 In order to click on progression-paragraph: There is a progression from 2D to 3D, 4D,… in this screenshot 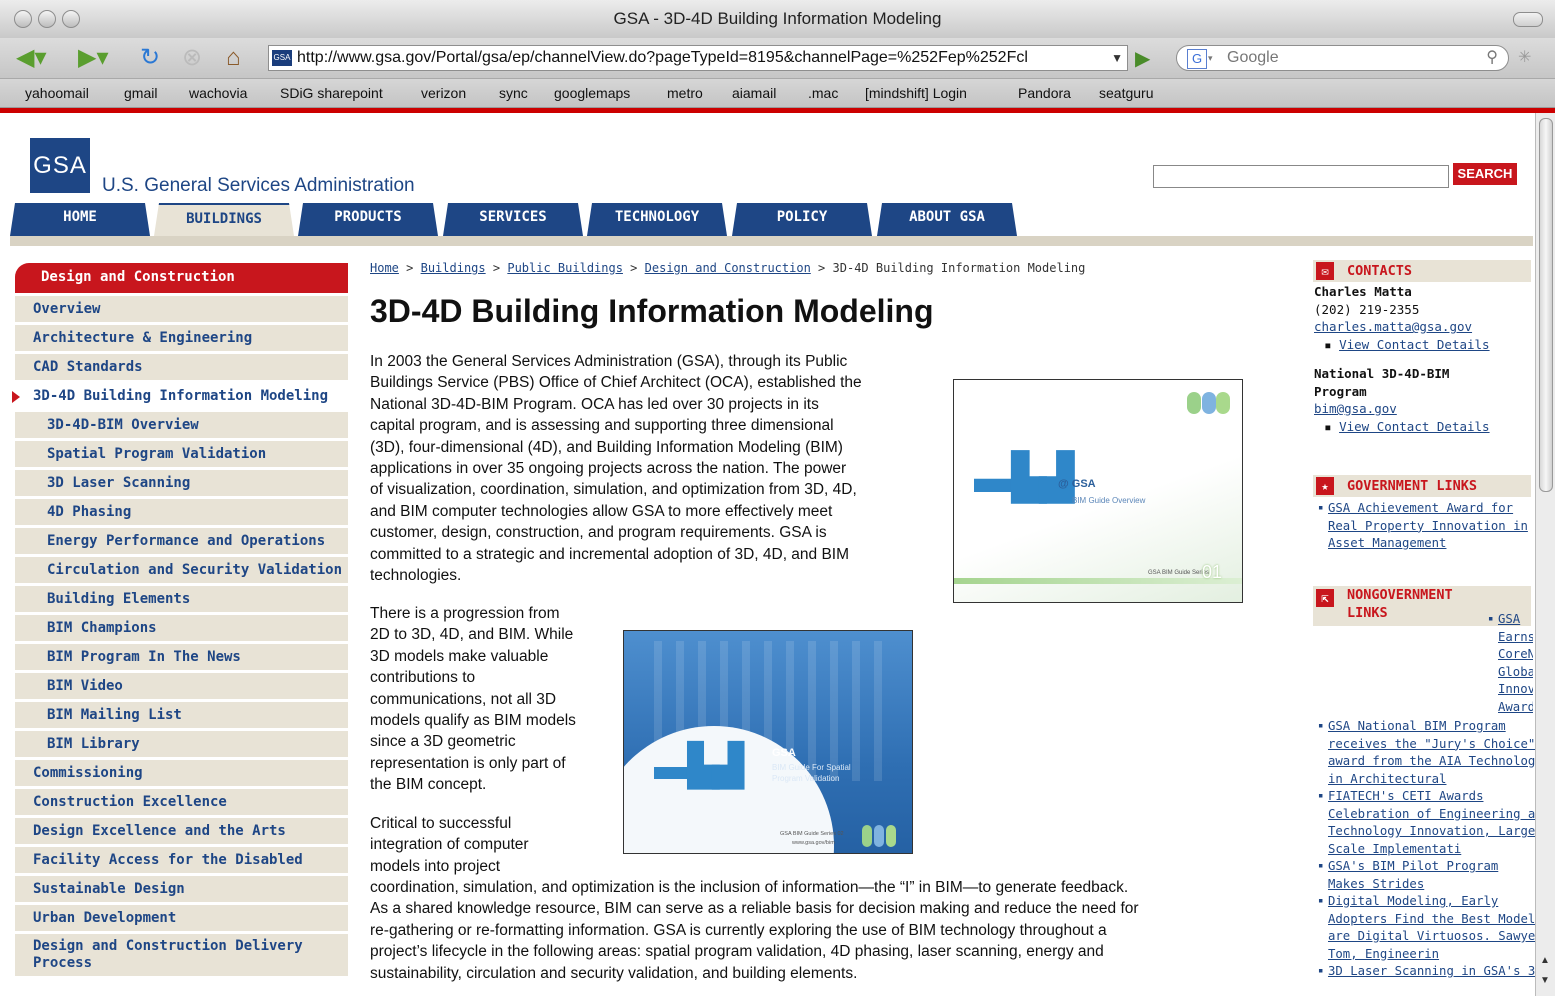, I will do `click(473, 699)`.